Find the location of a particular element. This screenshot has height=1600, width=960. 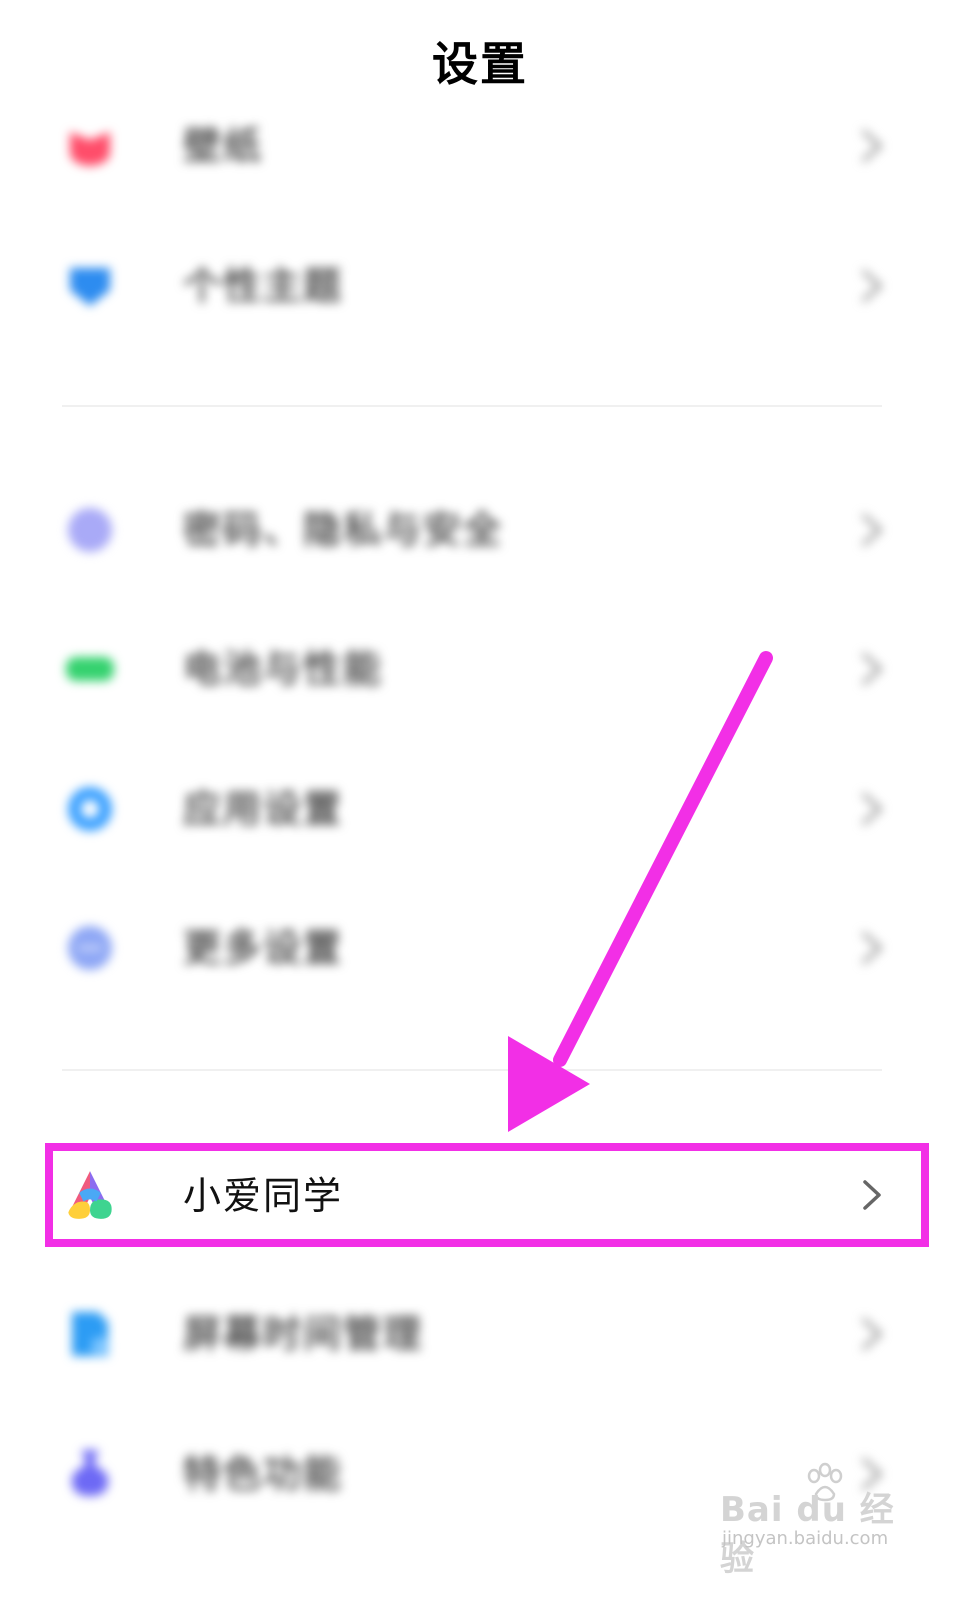

watermark-url: jingyan.baidu.com is located at coordinates (805, 1538).